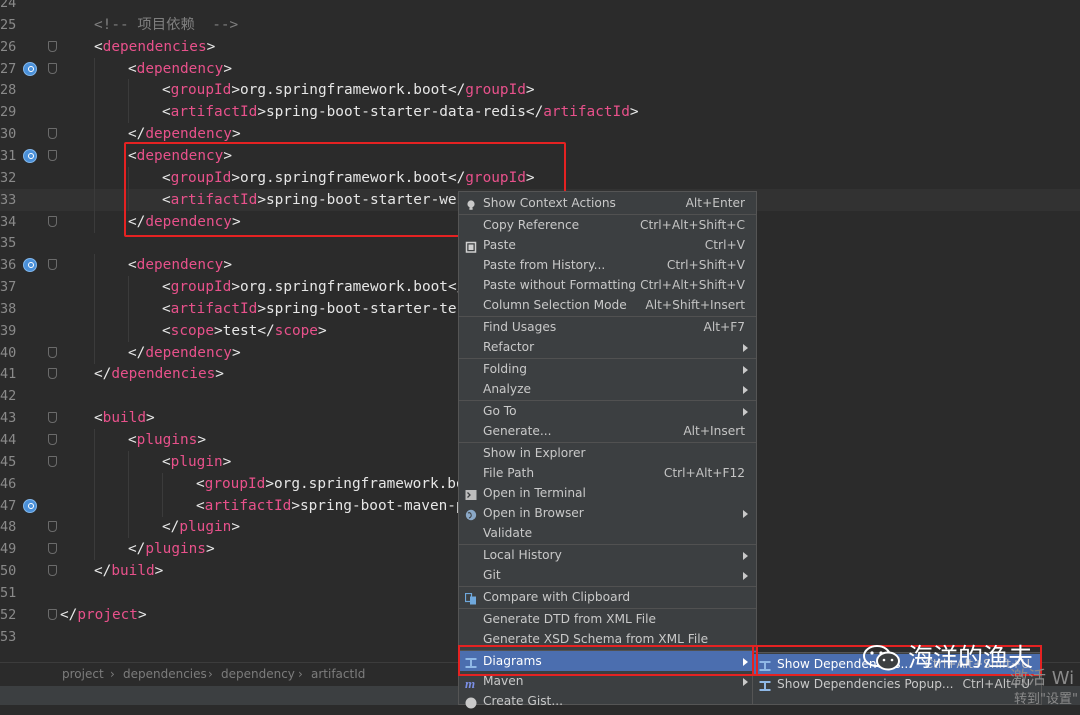 The width and height of the screenshot is (1080, 715). I want to click on menu-item-analyze: Analyze, so click(607, 389).